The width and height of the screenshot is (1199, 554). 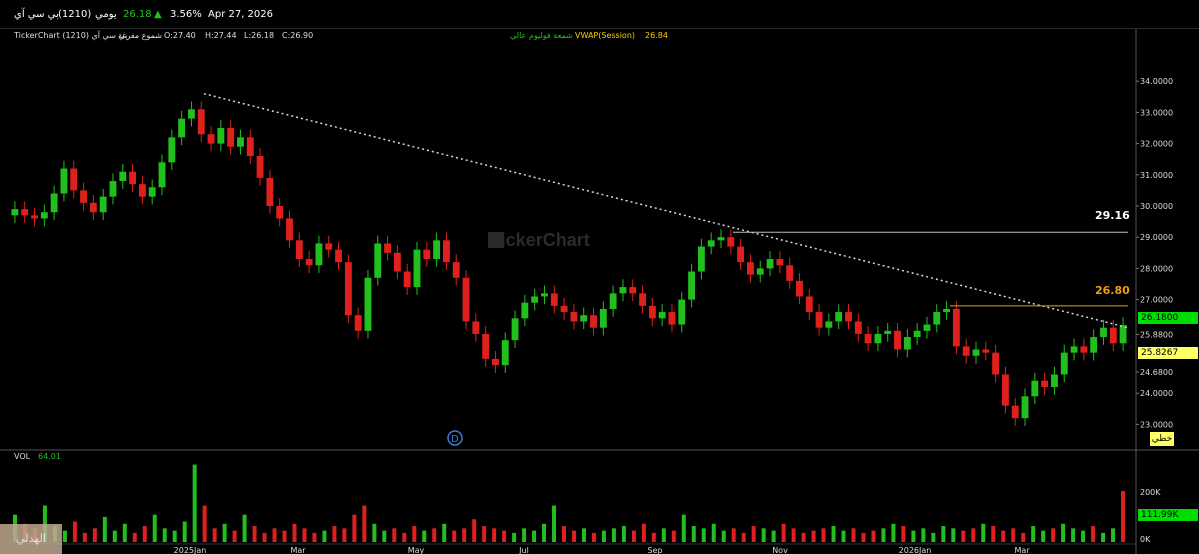 I want to click on symbol-name: بي سي آي, so click(x=36, y=14).